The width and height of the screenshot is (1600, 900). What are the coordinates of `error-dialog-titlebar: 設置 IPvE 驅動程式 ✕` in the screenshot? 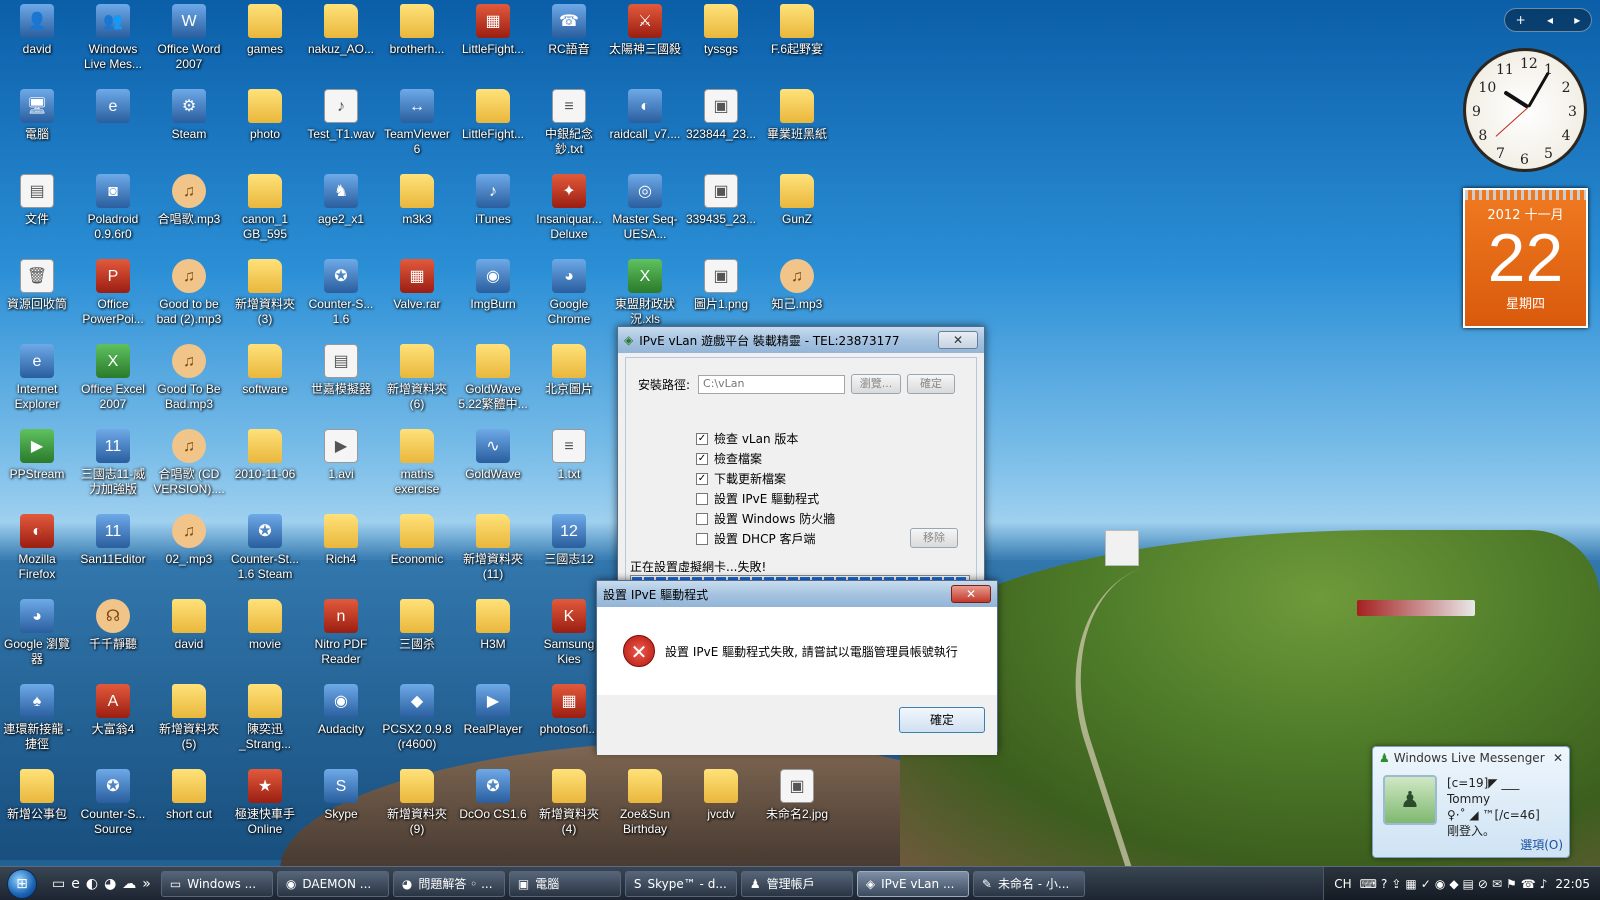 It's located at (797, 594).